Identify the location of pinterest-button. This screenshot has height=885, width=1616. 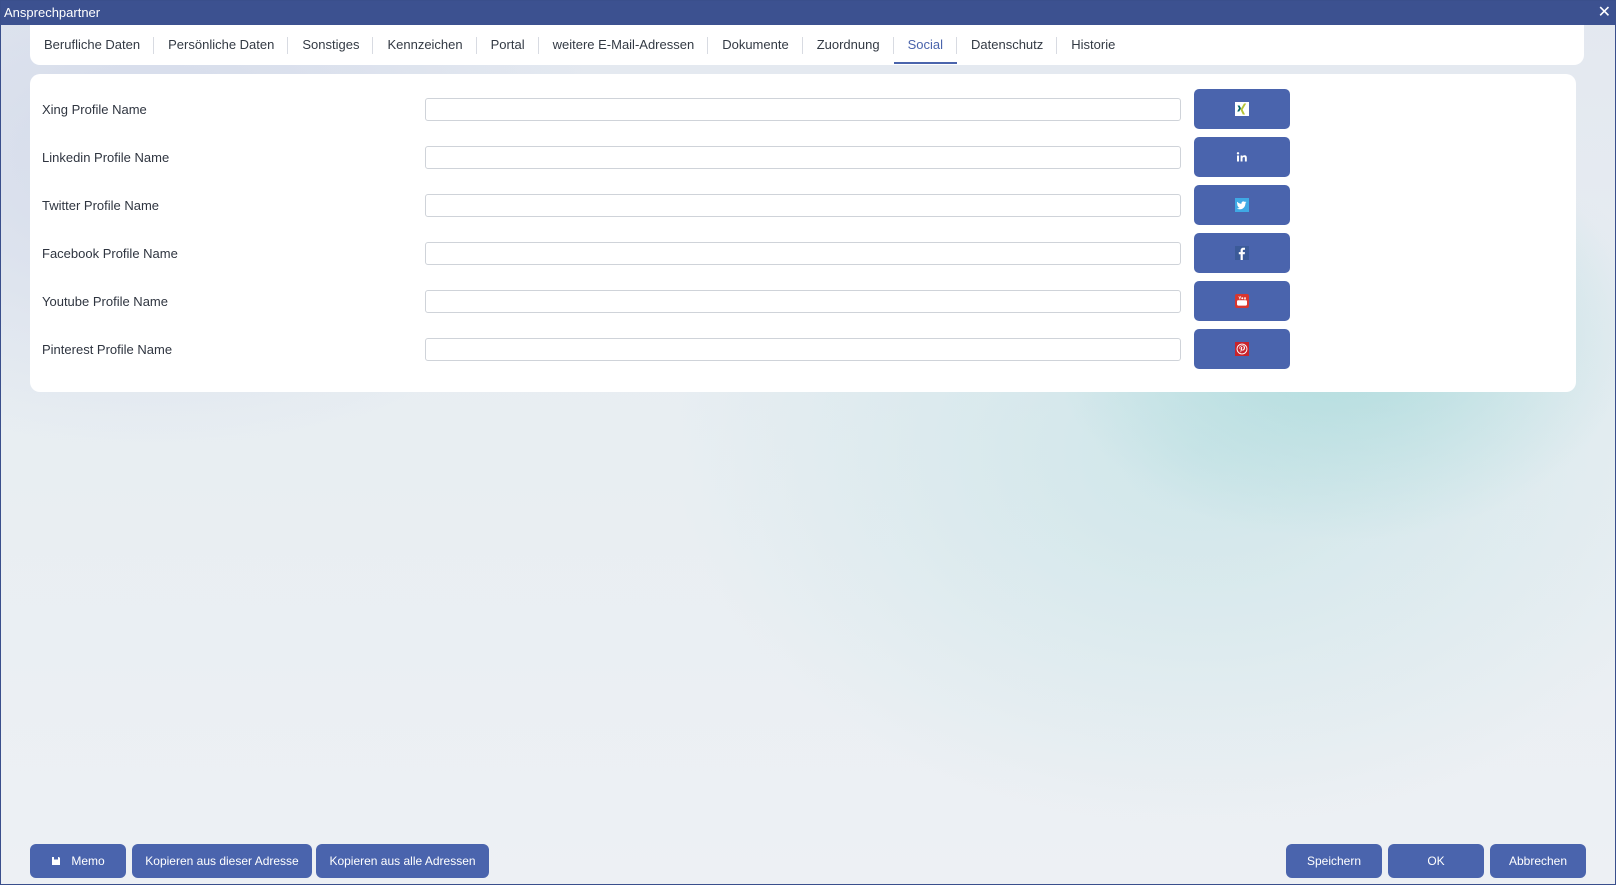
(1242, 349).